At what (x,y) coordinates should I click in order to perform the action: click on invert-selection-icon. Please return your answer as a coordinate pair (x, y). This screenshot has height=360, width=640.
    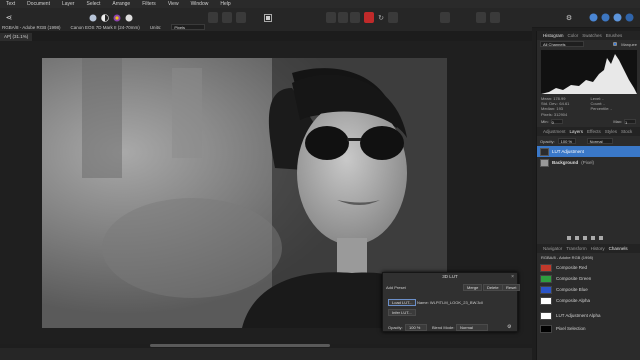
    Looking at the image, I should click on (241, 17).